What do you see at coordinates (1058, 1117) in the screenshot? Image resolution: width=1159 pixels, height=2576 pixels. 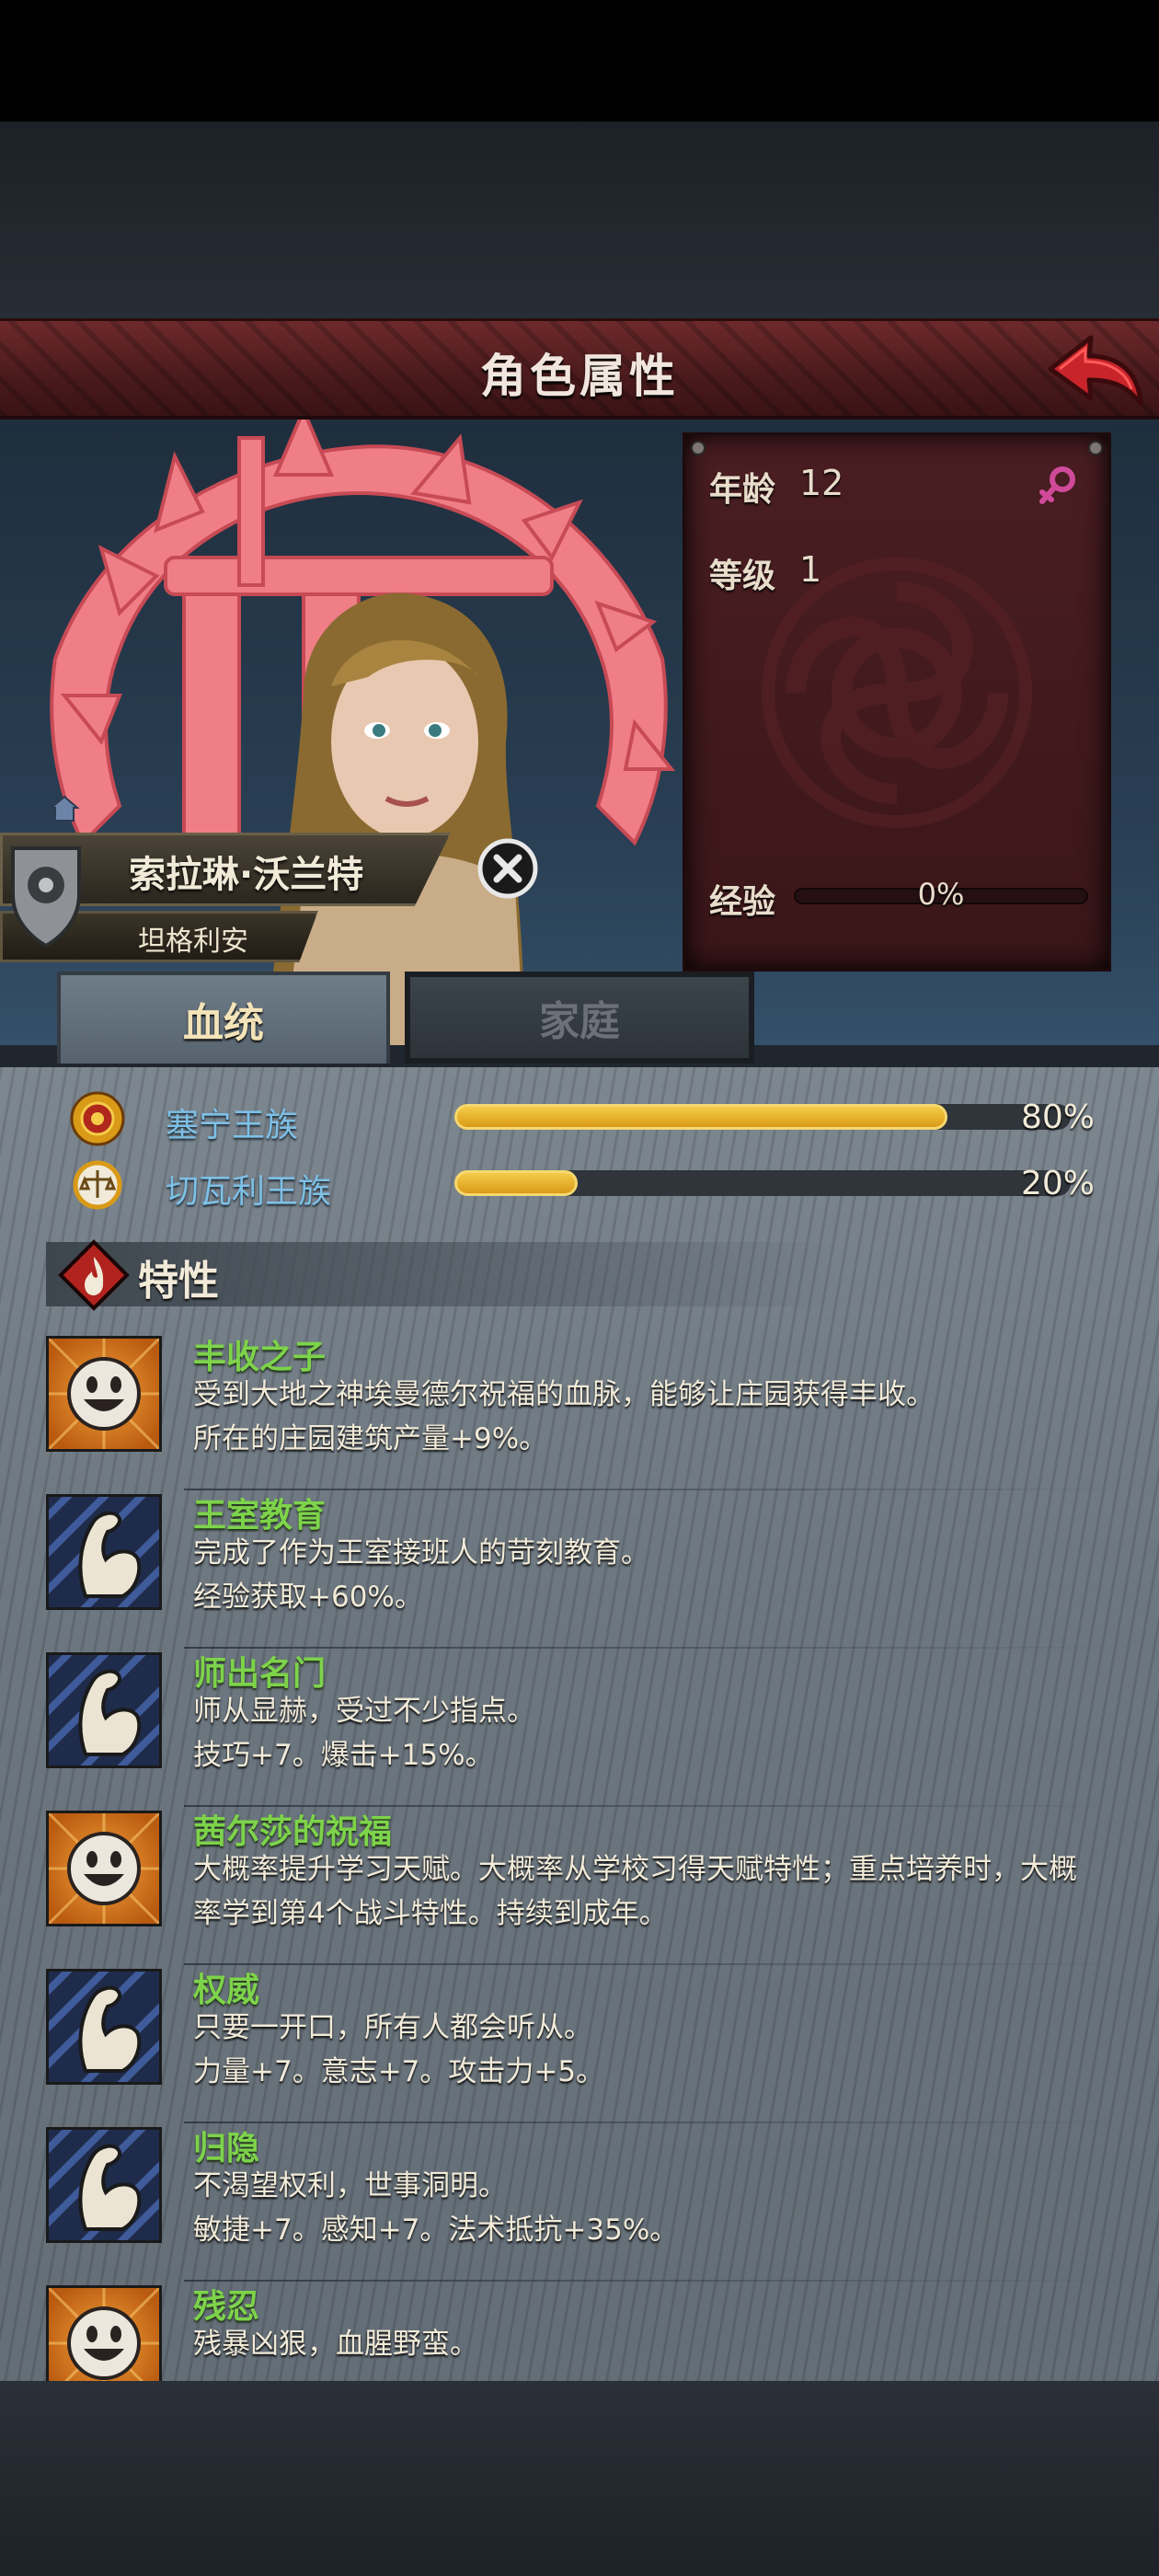 I see `lineage-percent: 80%` at bounding box center [1058, 1117].